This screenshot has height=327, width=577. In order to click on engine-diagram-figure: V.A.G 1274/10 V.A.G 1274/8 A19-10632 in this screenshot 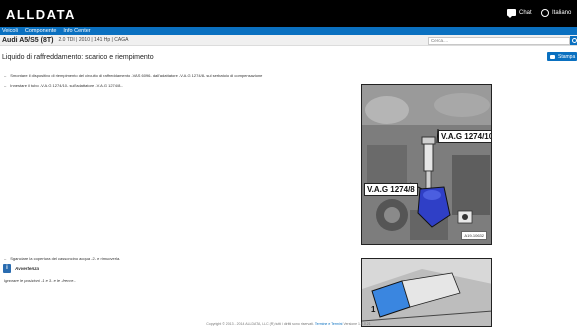, I will do `click(426, 164)`.